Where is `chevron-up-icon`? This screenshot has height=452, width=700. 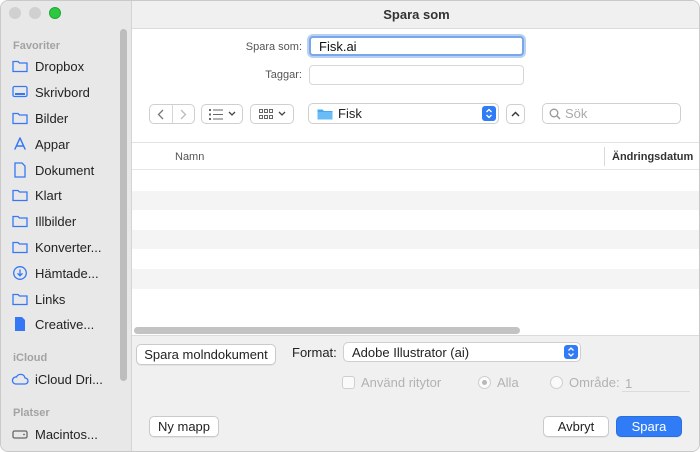
chevron-up-icon is located at coordinates (515, 114).